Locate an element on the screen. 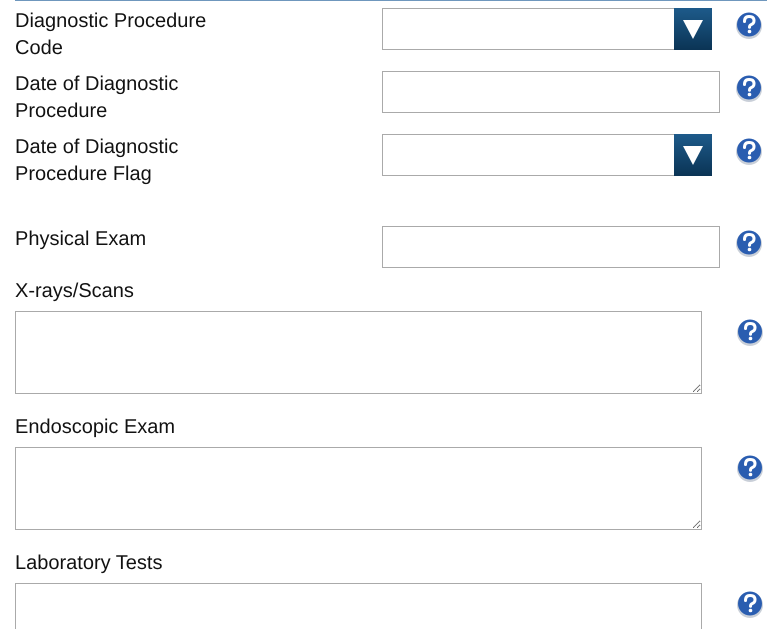  field-label: Laboratory Tests is located at coordinates (89, 563).